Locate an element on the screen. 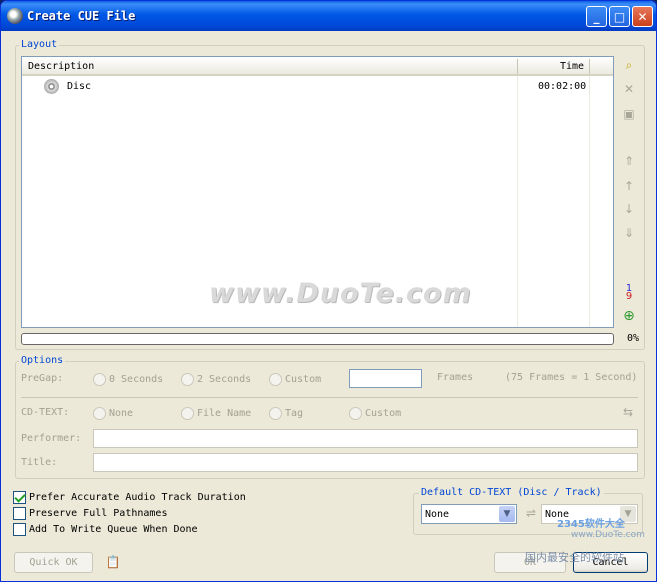 This screenshot has height=582, width=657. list-header: Description Time is located at coordinates (317, 66).